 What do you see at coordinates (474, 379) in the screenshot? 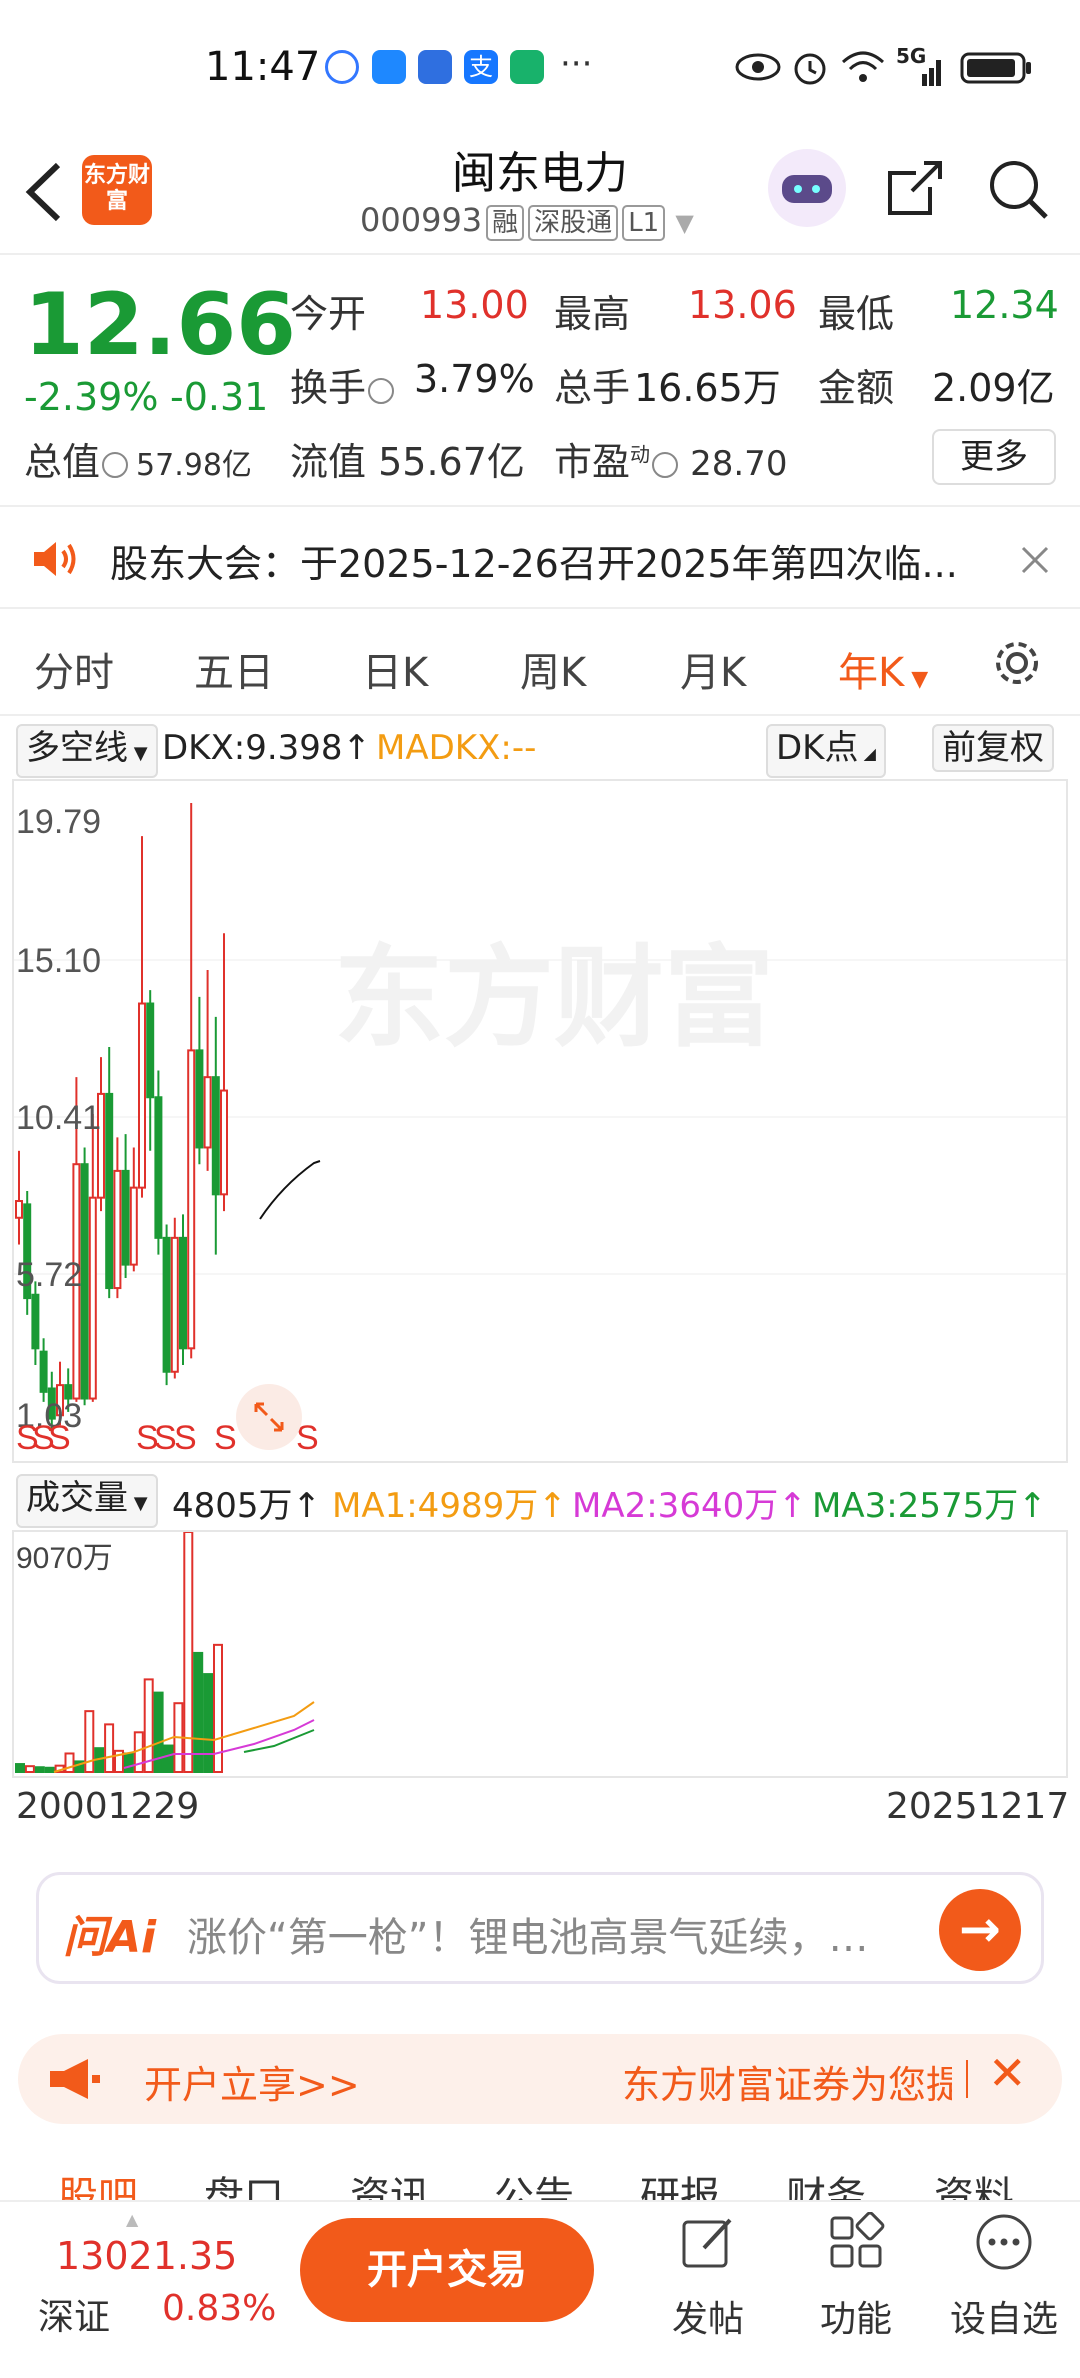
I see `turnover-value: 3.79%` at bounding box center [474, 379].